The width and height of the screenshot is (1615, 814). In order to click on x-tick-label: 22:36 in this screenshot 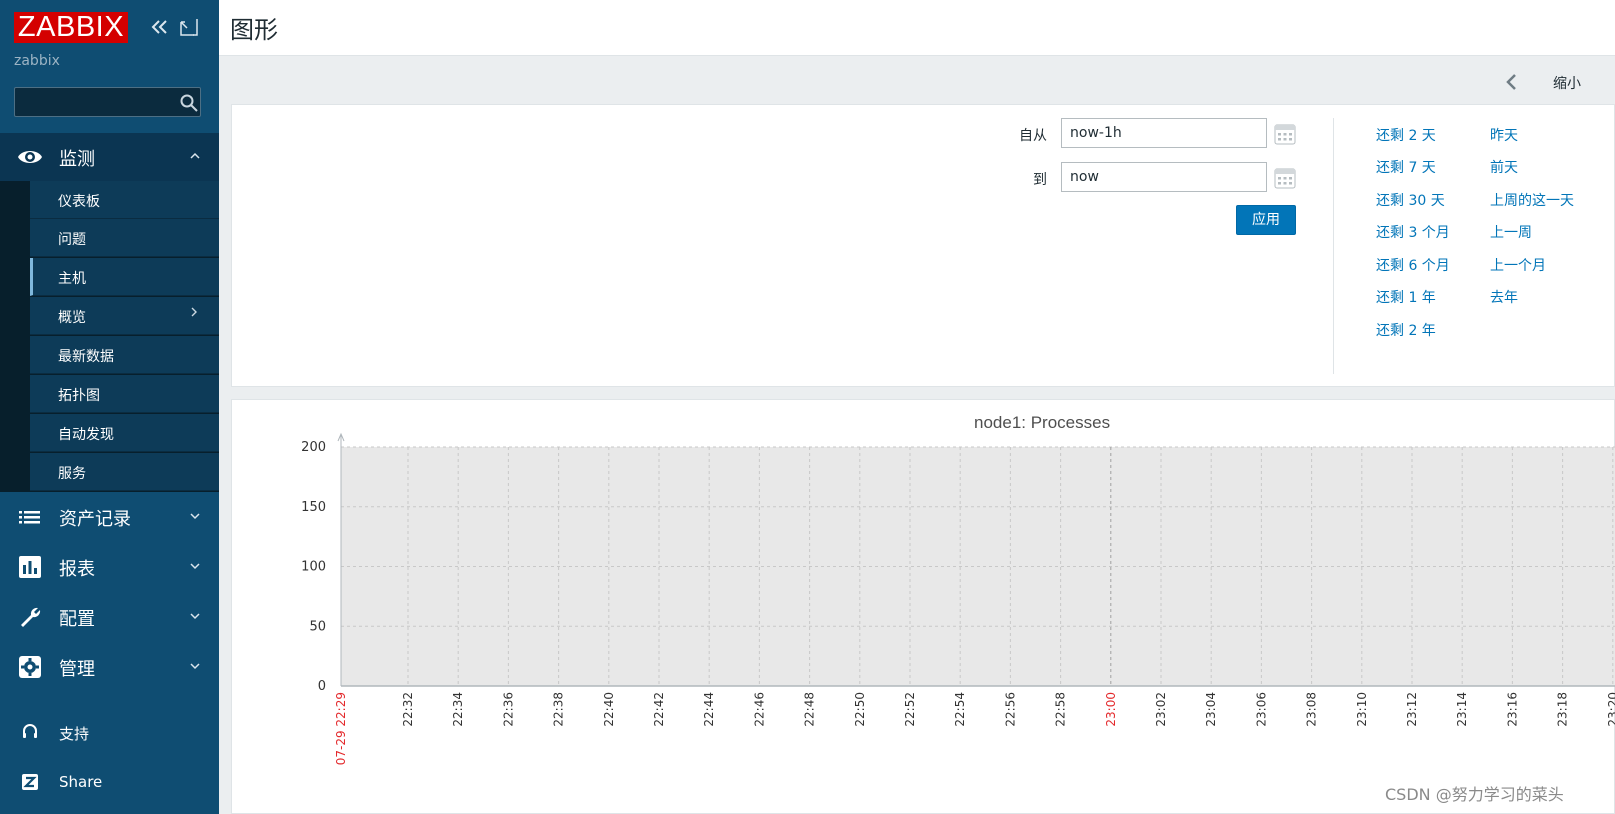, I will do `click(508, 709)`.